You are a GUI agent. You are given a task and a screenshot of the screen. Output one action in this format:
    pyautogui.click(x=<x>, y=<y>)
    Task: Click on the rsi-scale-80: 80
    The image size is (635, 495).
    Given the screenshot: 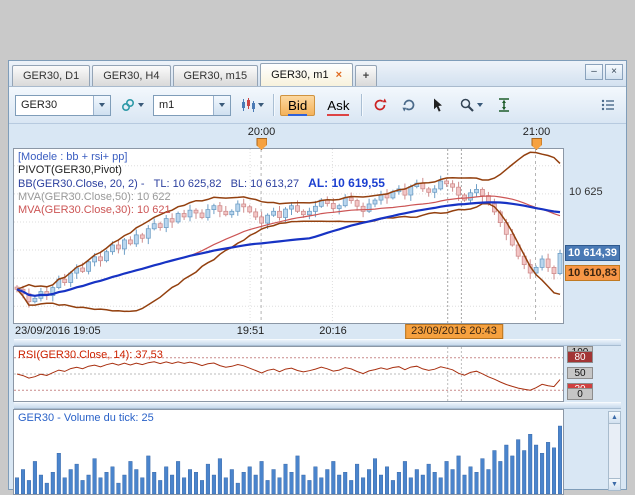 What is the action you would take?
    pyautogui.click(x=580, y=356)
    